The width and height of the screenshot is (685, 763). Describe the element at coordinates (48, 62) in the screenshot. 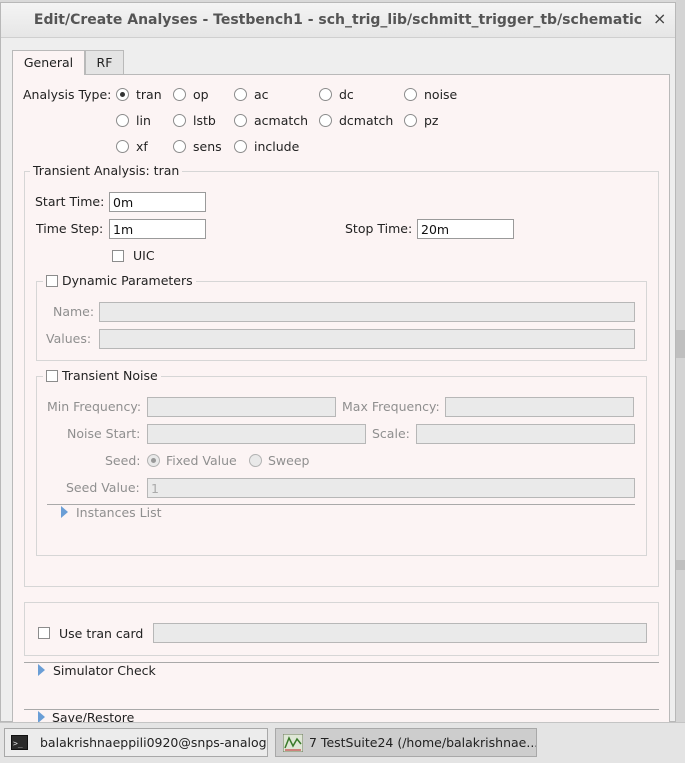

I see `tab-general: General` at that location.